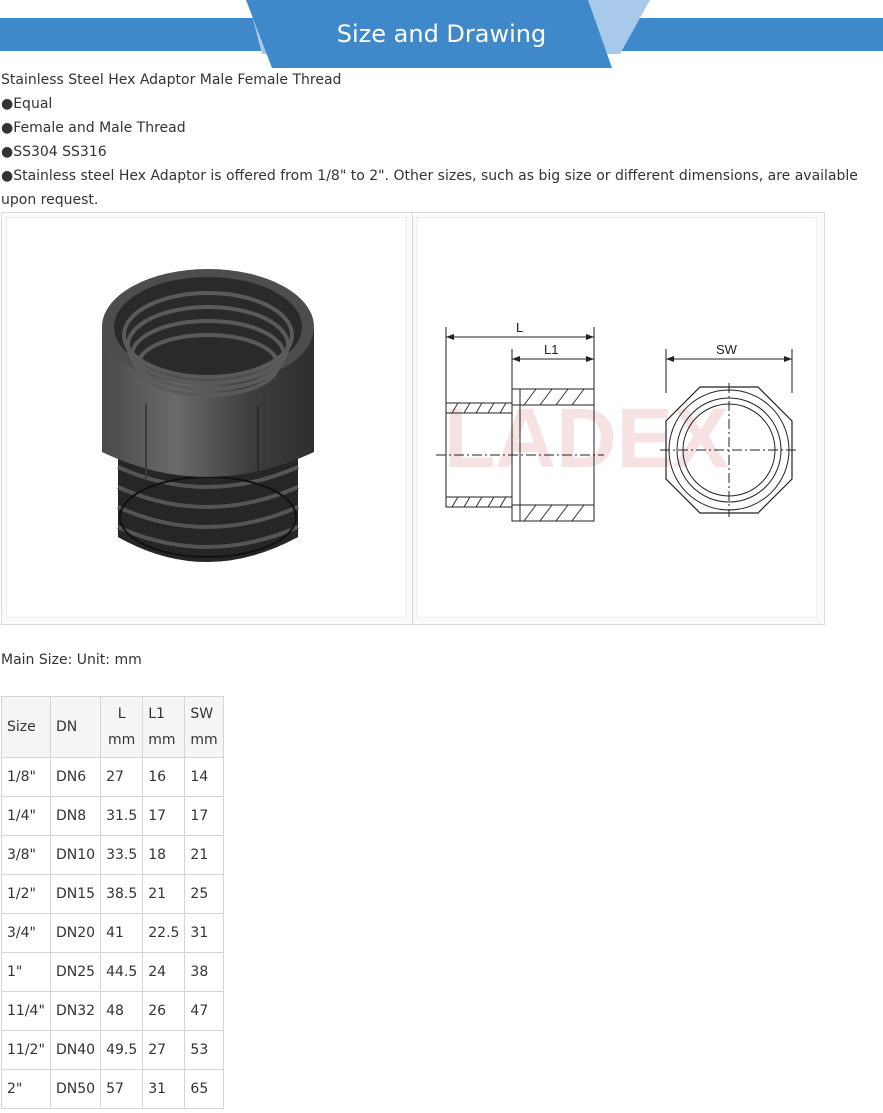  I want to click on cell-sw: 65, so click(204, 1089).